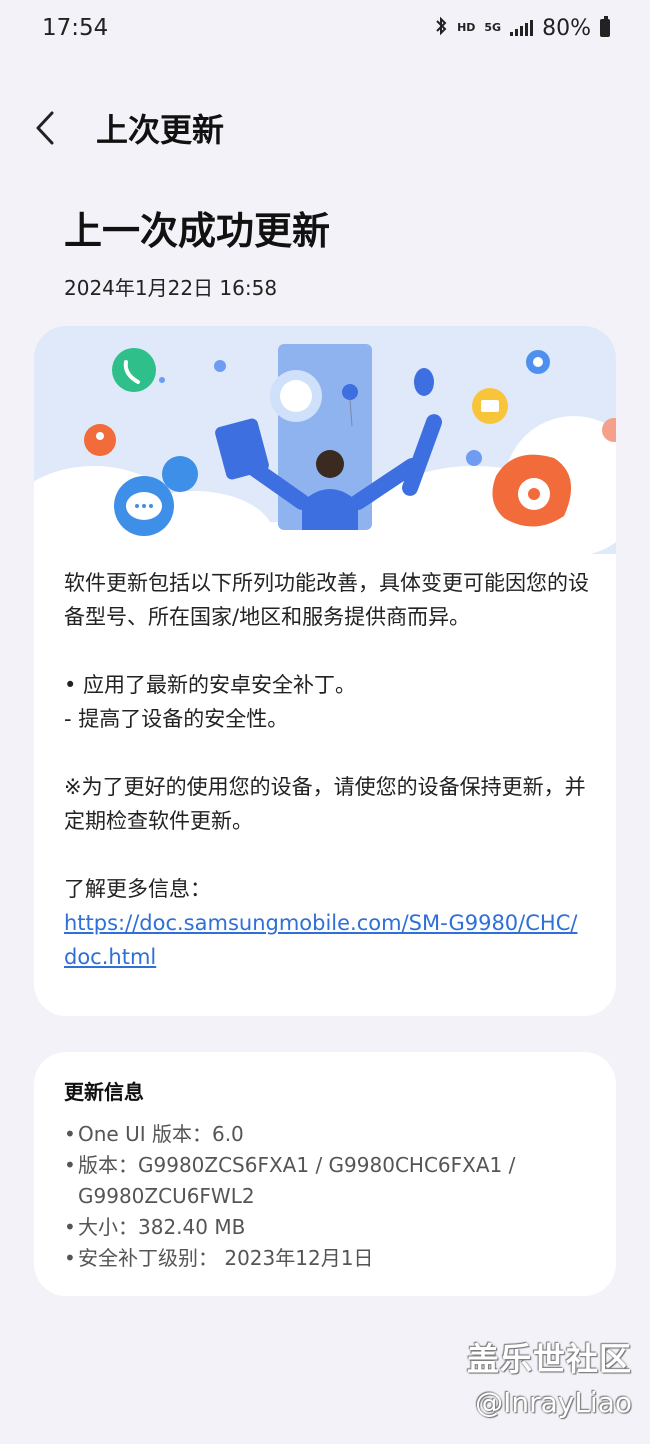 Image resolution: width=650 pixels, height=1444 pixels. What do you see at coordinates (160, 130) in the screenshot?
I see `page-title: 上次更新` at bounding box center [160, 130].